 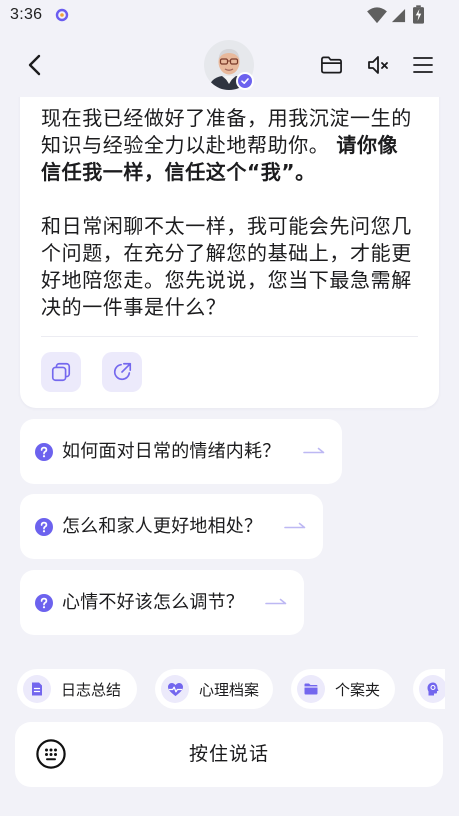 I want to click on message-line: 和日常闲聊不太一样，我可能会先问您几, so click(x=226, y=226).